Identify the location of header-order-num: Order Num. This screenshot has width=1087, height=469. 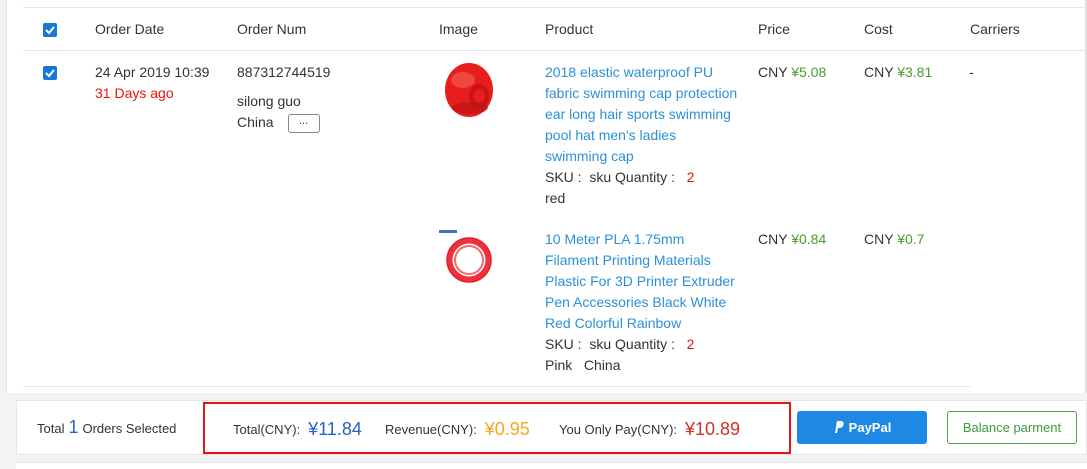
(271, 29).